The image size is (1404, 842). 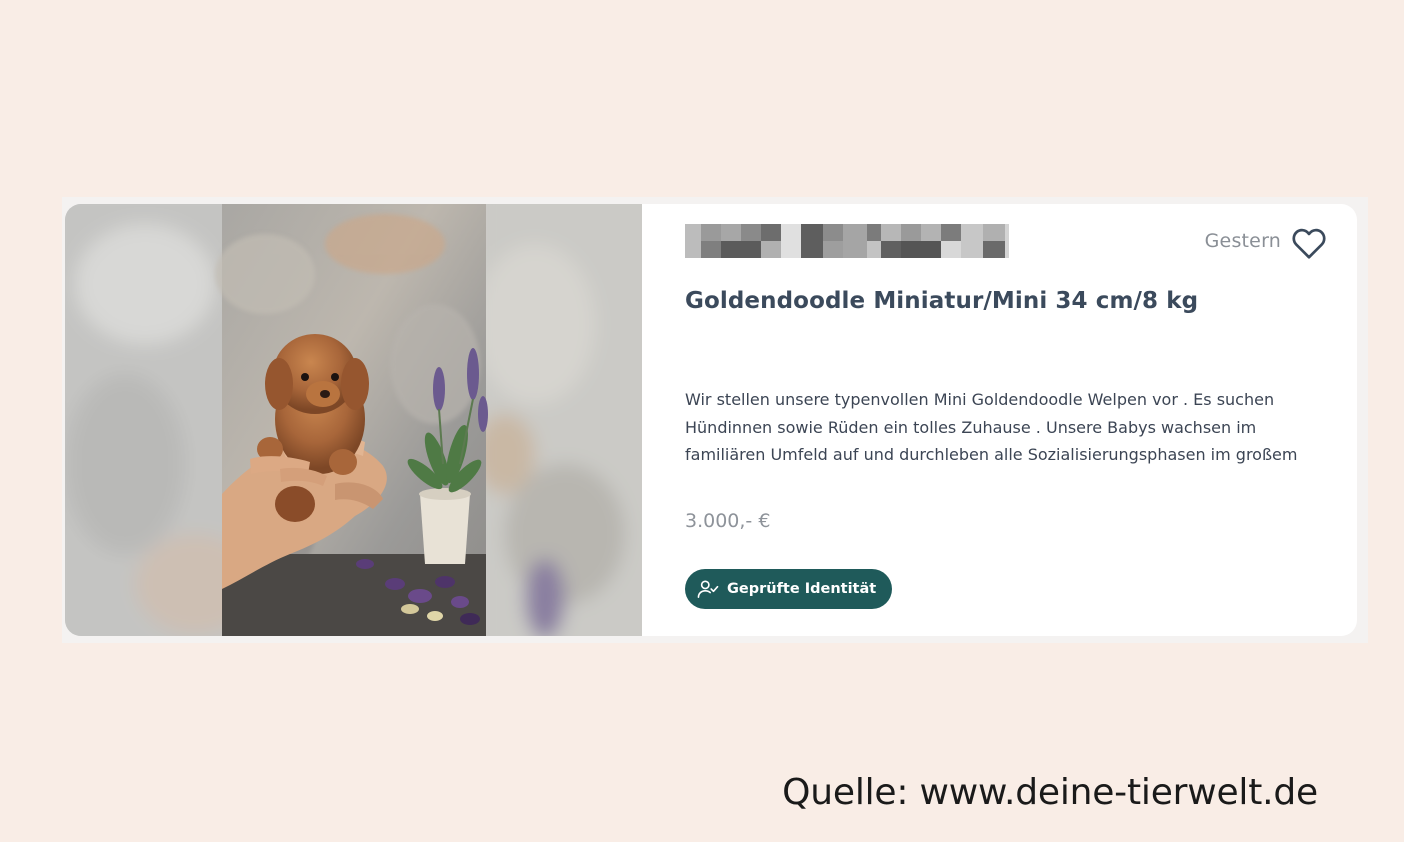 I want to click on listing-title: Goldendoodle Miniatur/Mini 34 cm/8 kg, so click(x=941, y=301).